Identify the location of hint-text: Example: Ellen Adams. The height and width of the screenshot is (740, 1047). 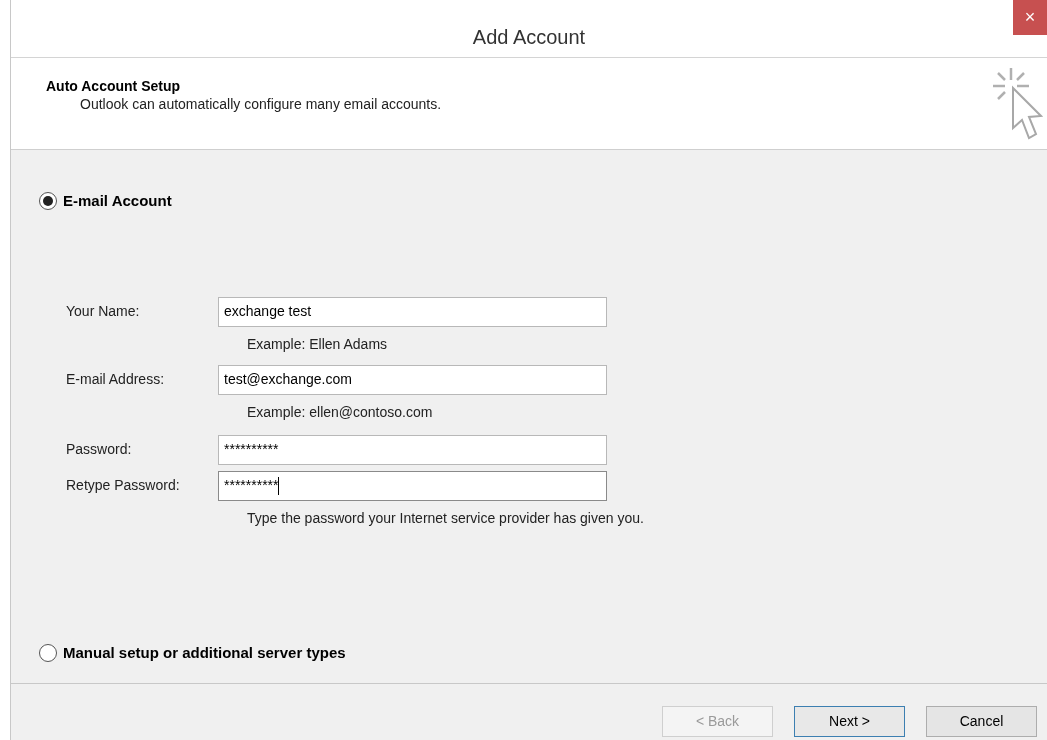
(318, 344).